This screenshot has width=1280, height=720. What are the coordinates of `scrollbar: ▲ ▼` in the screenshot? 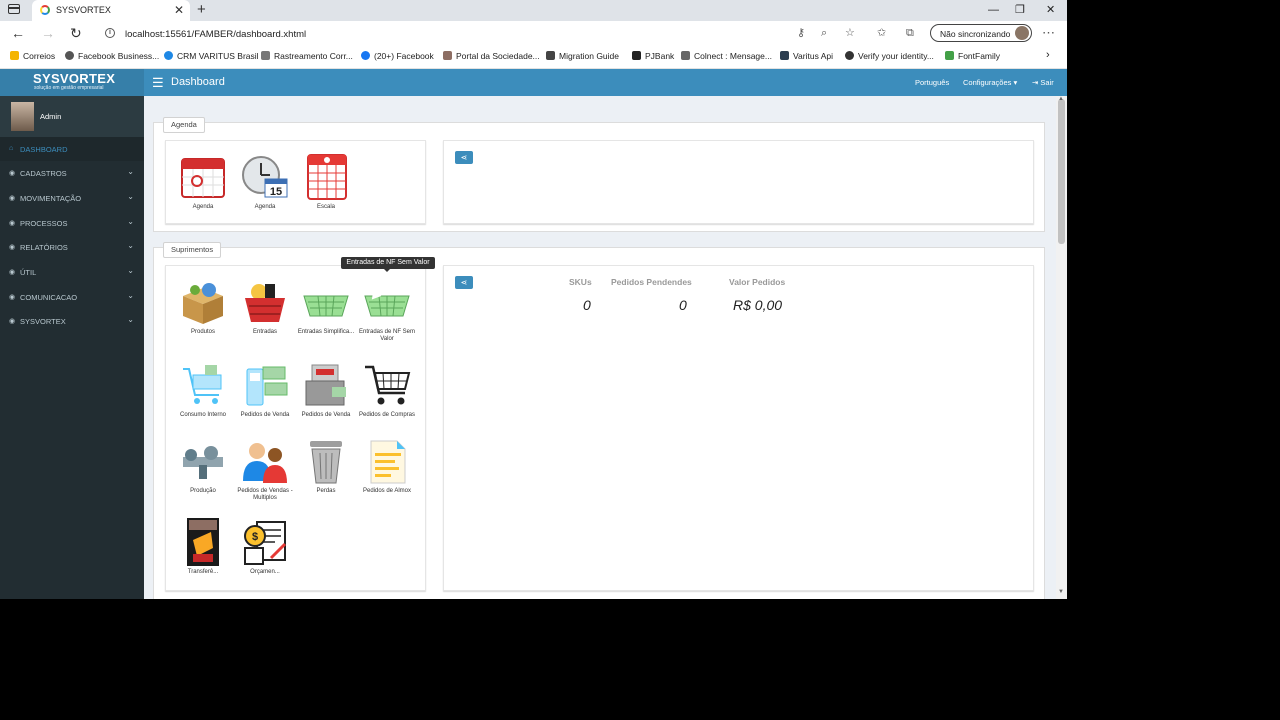 It's located at (1061, 347).